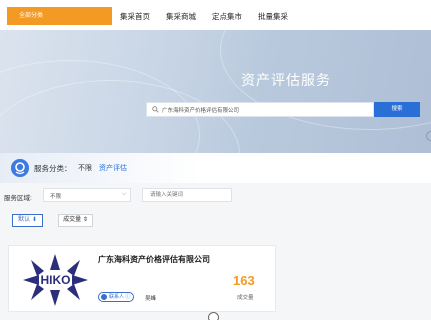 This screenshot has width=431, height=320. I want to click on category-icon, so click(20, 168).